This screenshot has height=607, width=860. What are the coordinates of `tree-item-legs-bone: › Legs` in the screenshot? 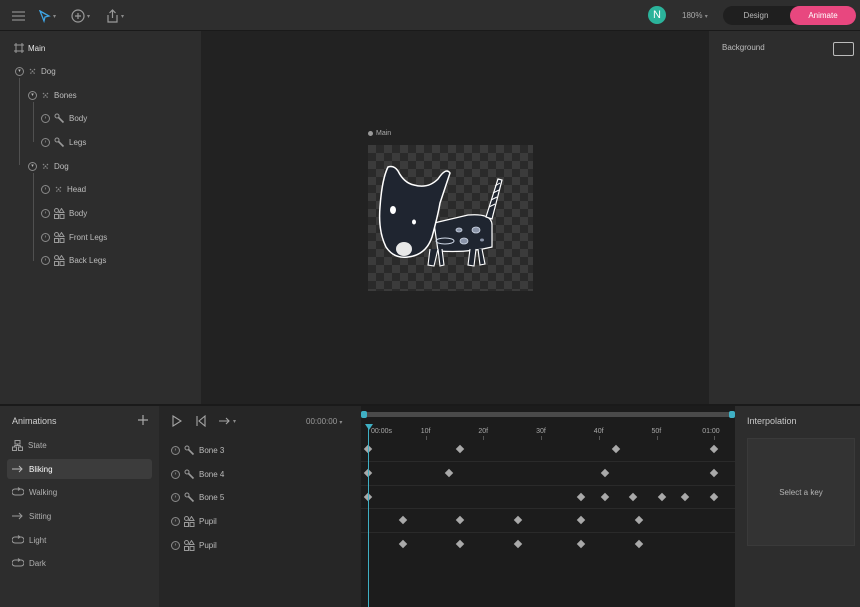 It's located at (63, 142).